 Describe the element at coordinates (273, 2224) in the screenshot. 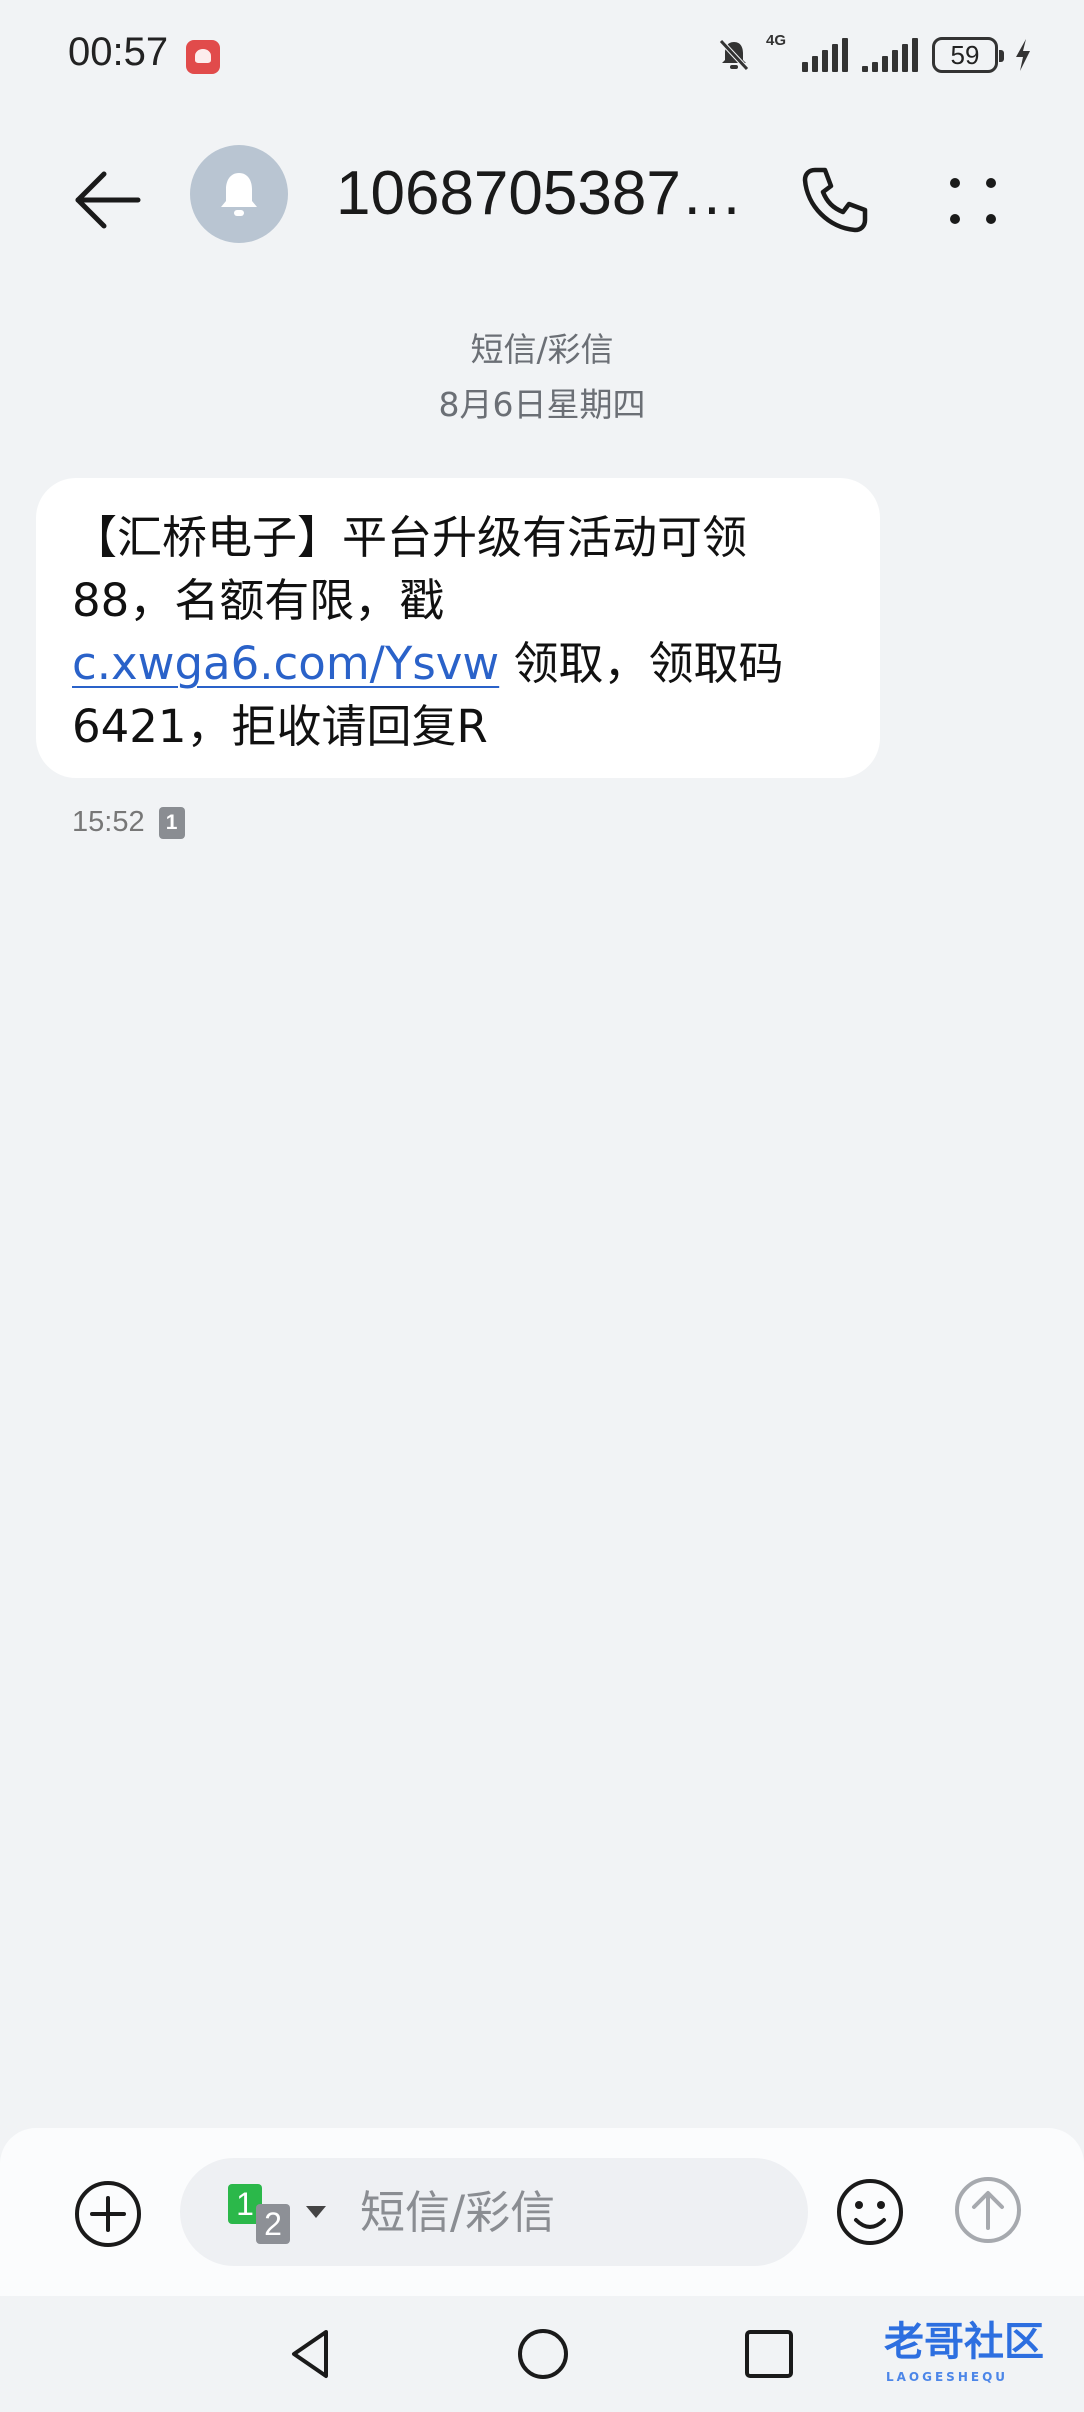

I see `sim2-icon: 2` at that location.